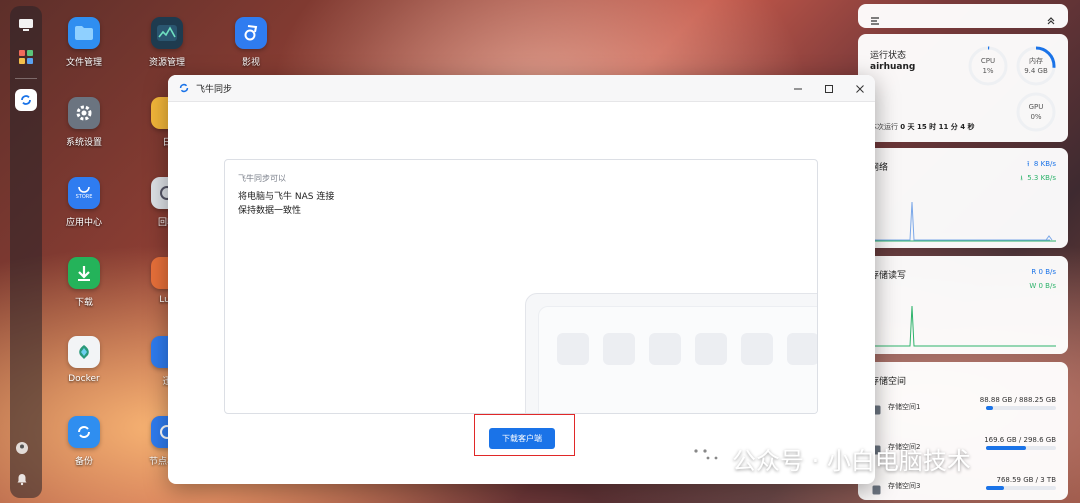  I want to click on desktop-icon-backup: 备份, so click(84, 441).